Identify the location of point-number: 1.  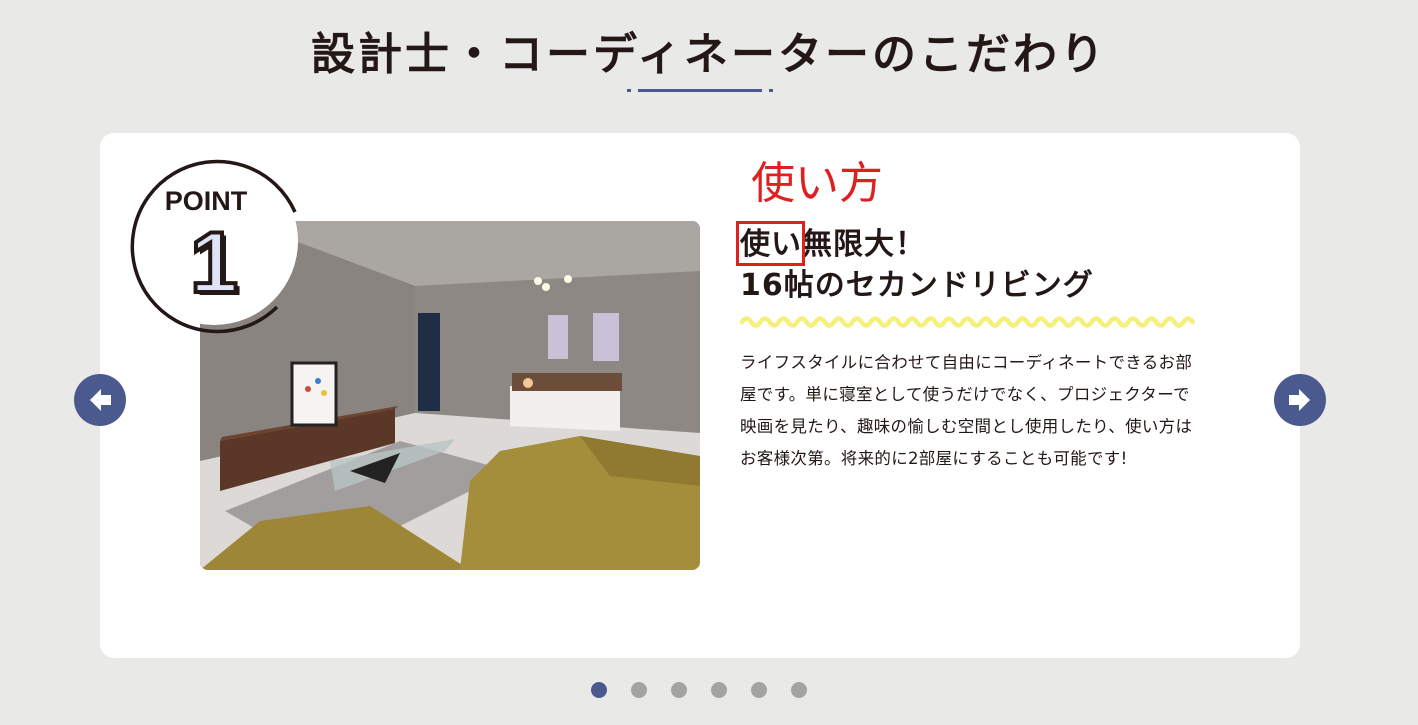
(214, 263).